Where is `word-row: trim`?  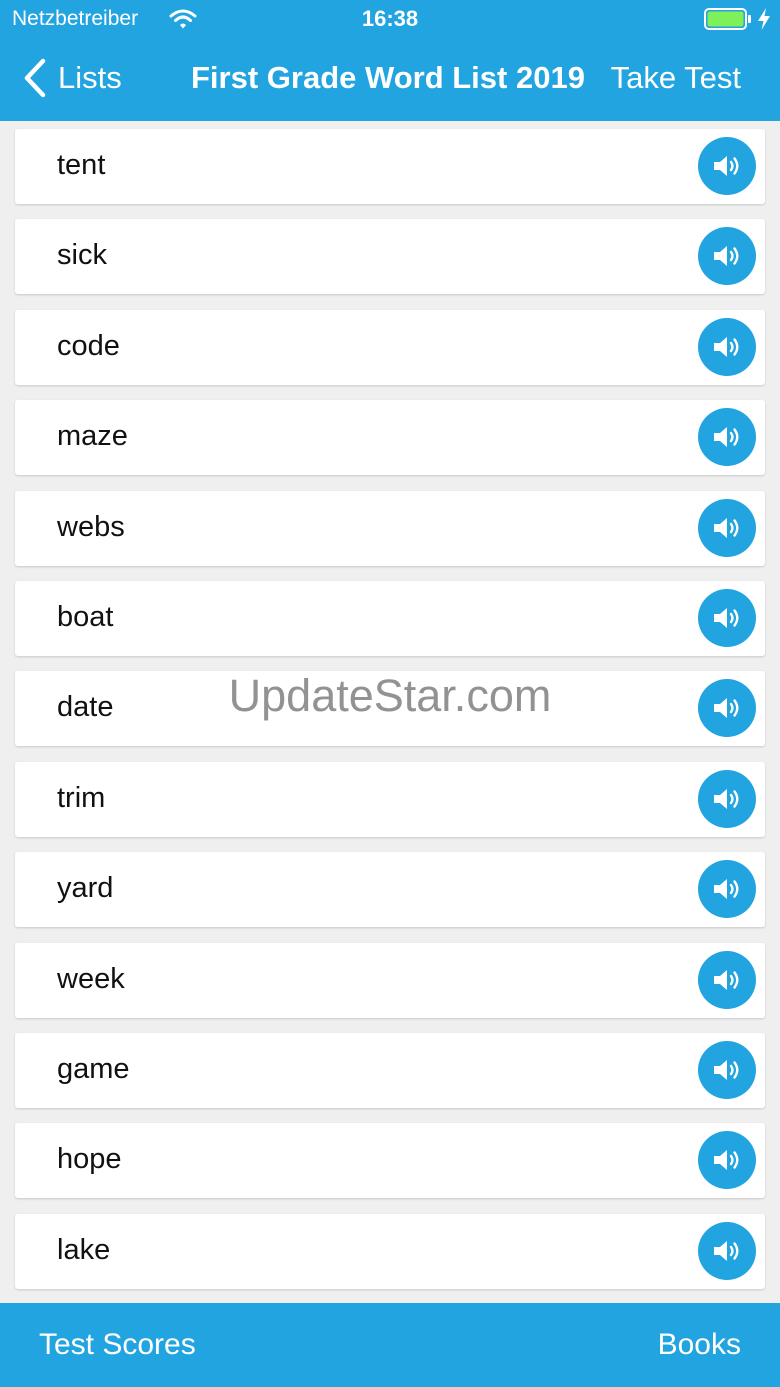 word-row: trim is located at coordinates (390, 799).